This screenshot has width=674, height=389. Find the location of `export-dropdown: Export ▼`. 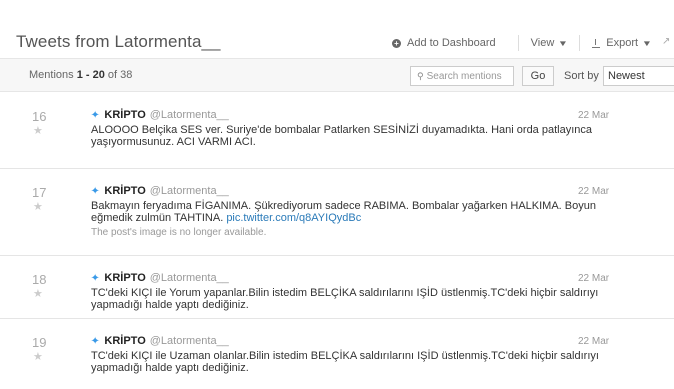

export-dropdown: Export ▼ is located at coordinates (622, 43).